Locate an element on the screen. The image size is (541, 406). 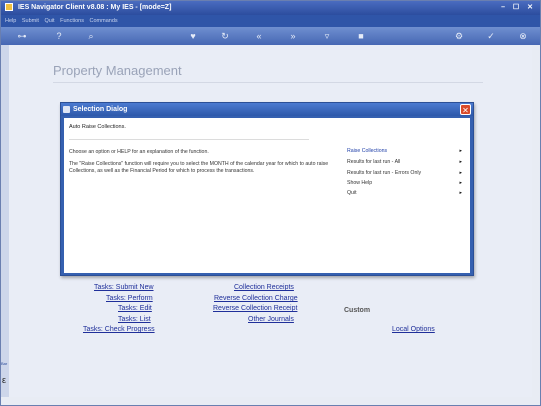
left-strip-icon: ε is located at coordinates (4, 380).